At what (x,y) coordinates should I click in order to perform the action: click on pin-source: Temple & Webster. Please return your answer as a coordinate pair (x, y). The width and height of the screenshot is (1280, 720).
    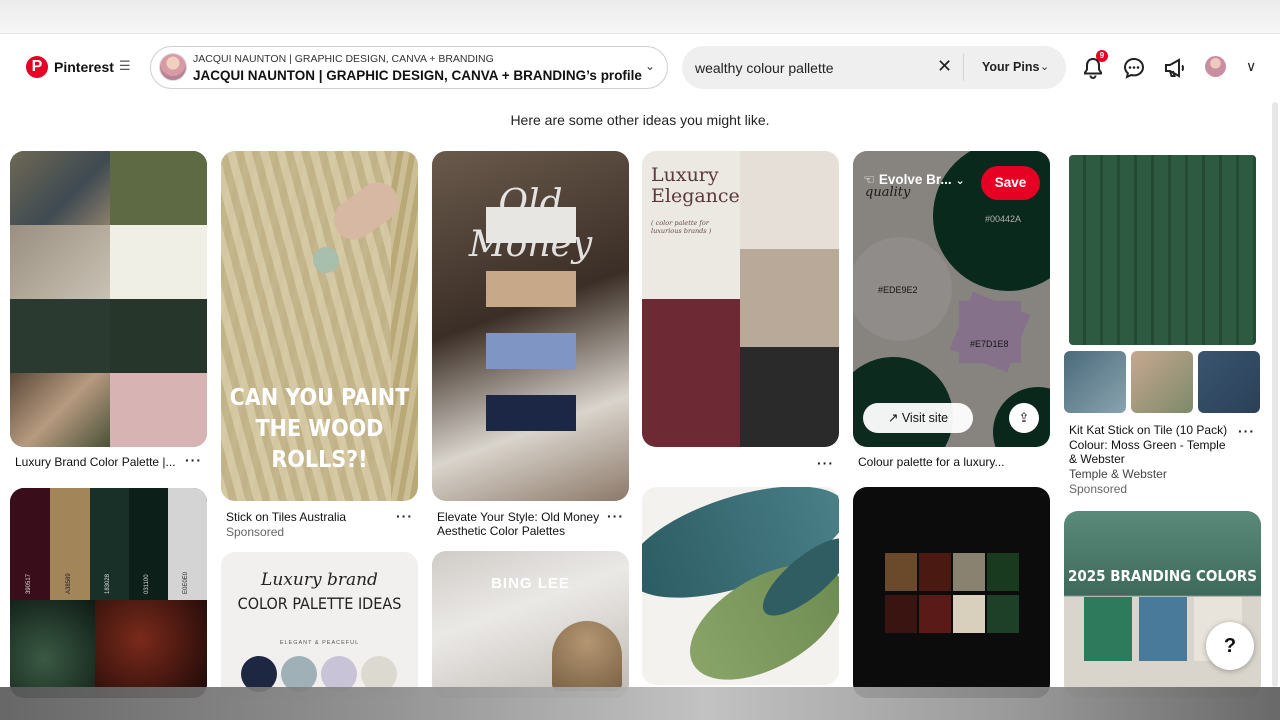
    Looking at the image, I should click on (1118, 474).